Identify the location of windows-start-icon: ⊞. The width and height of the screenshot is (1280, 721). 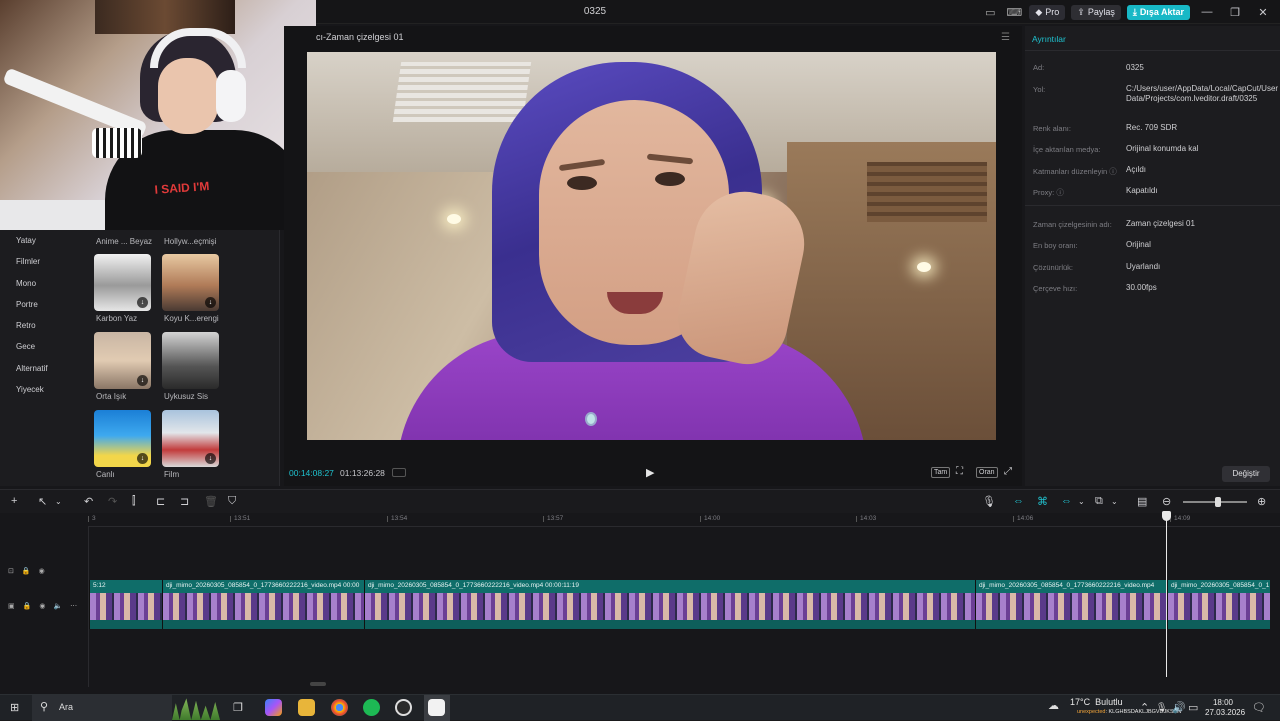
(14, 707).